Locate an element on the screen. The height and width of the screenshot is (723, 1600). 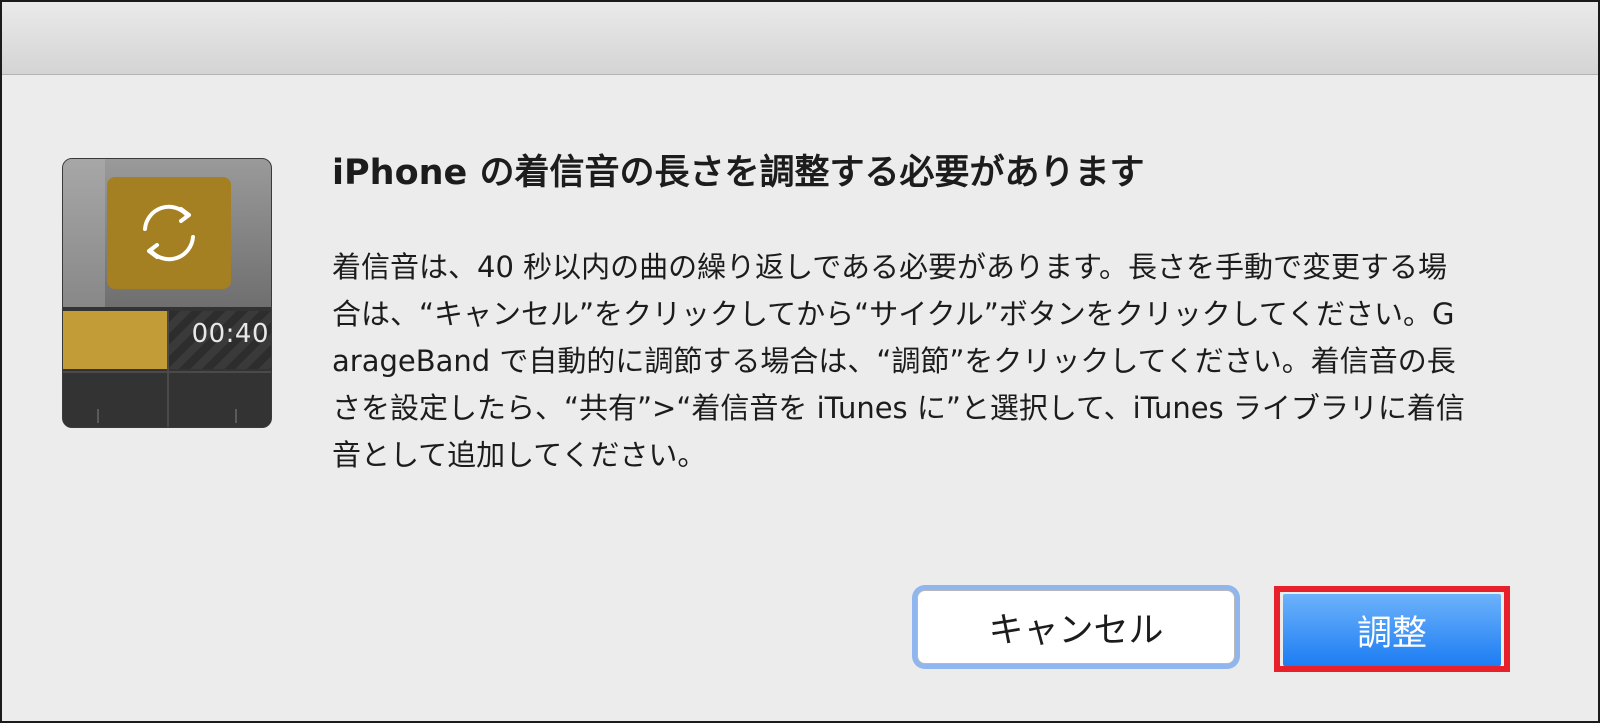
cancel-button: キャンセル is located at coordinates (1076, 627).